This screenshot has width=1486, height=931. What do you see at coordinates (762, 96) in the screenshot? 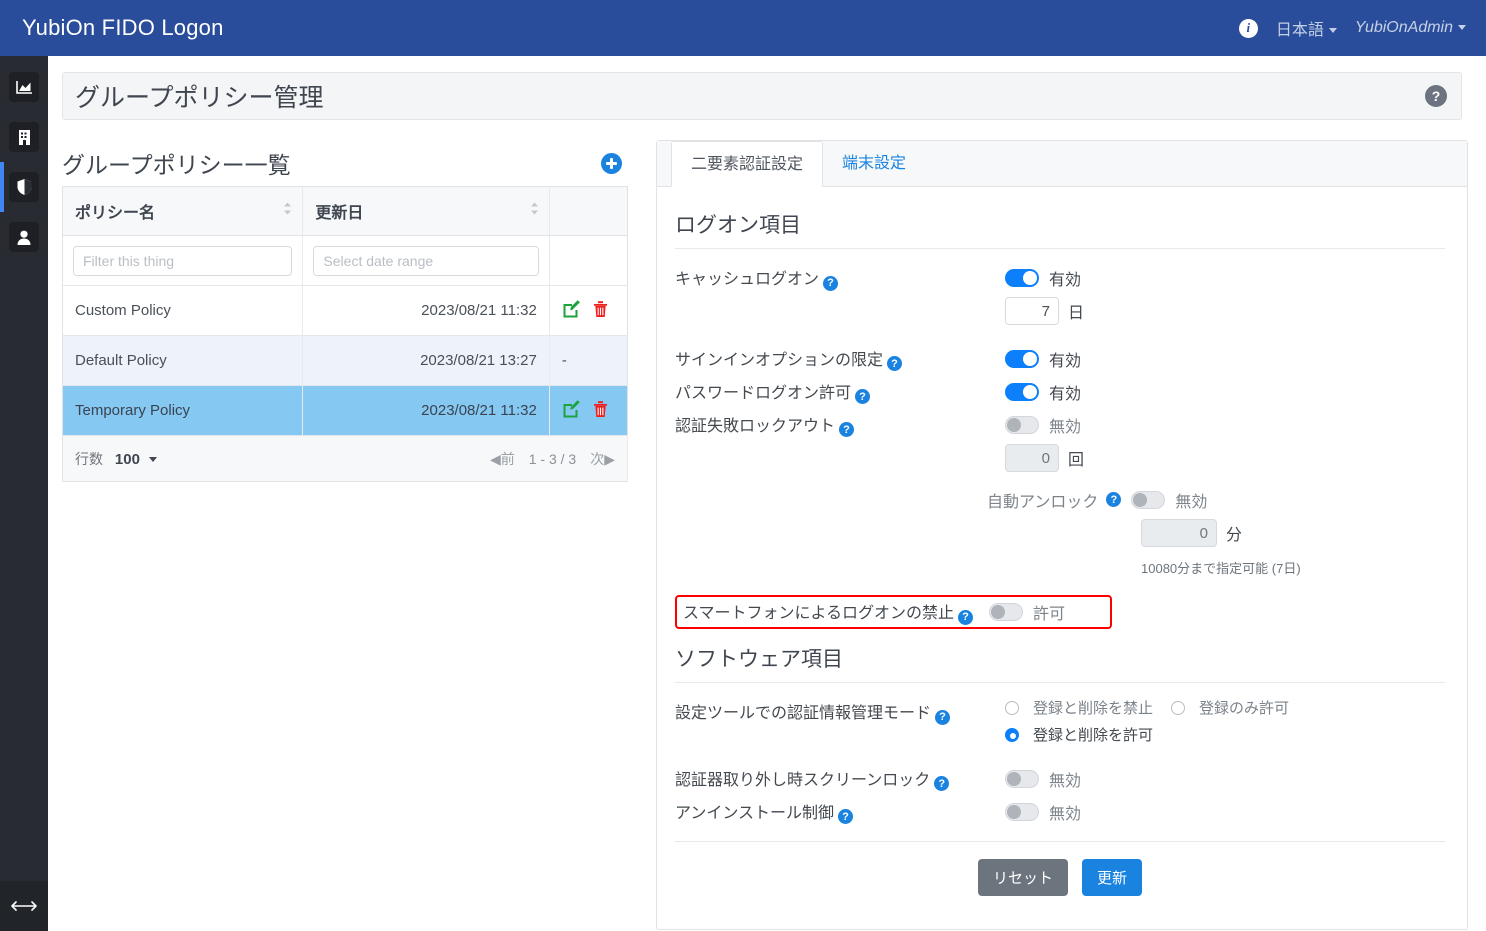
I see `page-header: グループポリシー管理 ?` at bounding box center [762, 96].